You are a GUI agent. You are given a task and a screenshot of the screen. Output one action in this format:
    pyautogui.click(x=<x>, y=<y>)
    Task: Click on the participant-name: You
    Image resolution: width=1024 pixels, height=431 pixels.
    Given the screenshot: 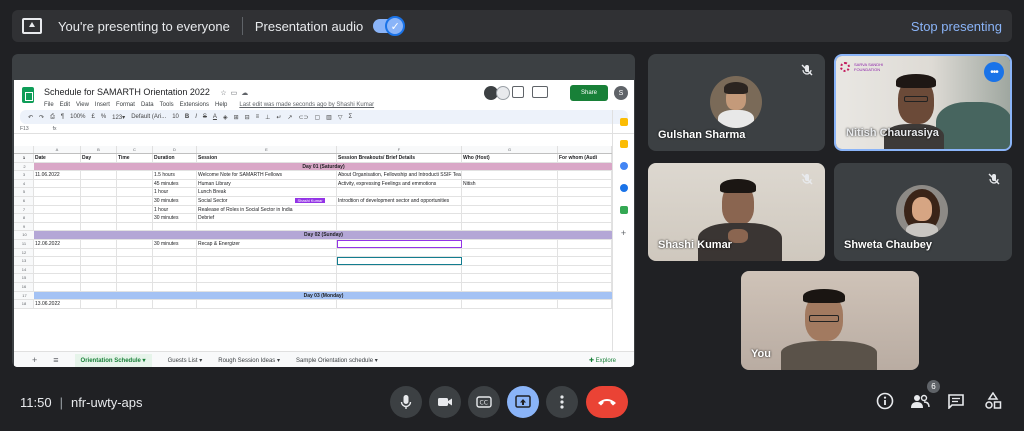 What is the action you would take?
    pyautogui.click(x=761, y=354)
    